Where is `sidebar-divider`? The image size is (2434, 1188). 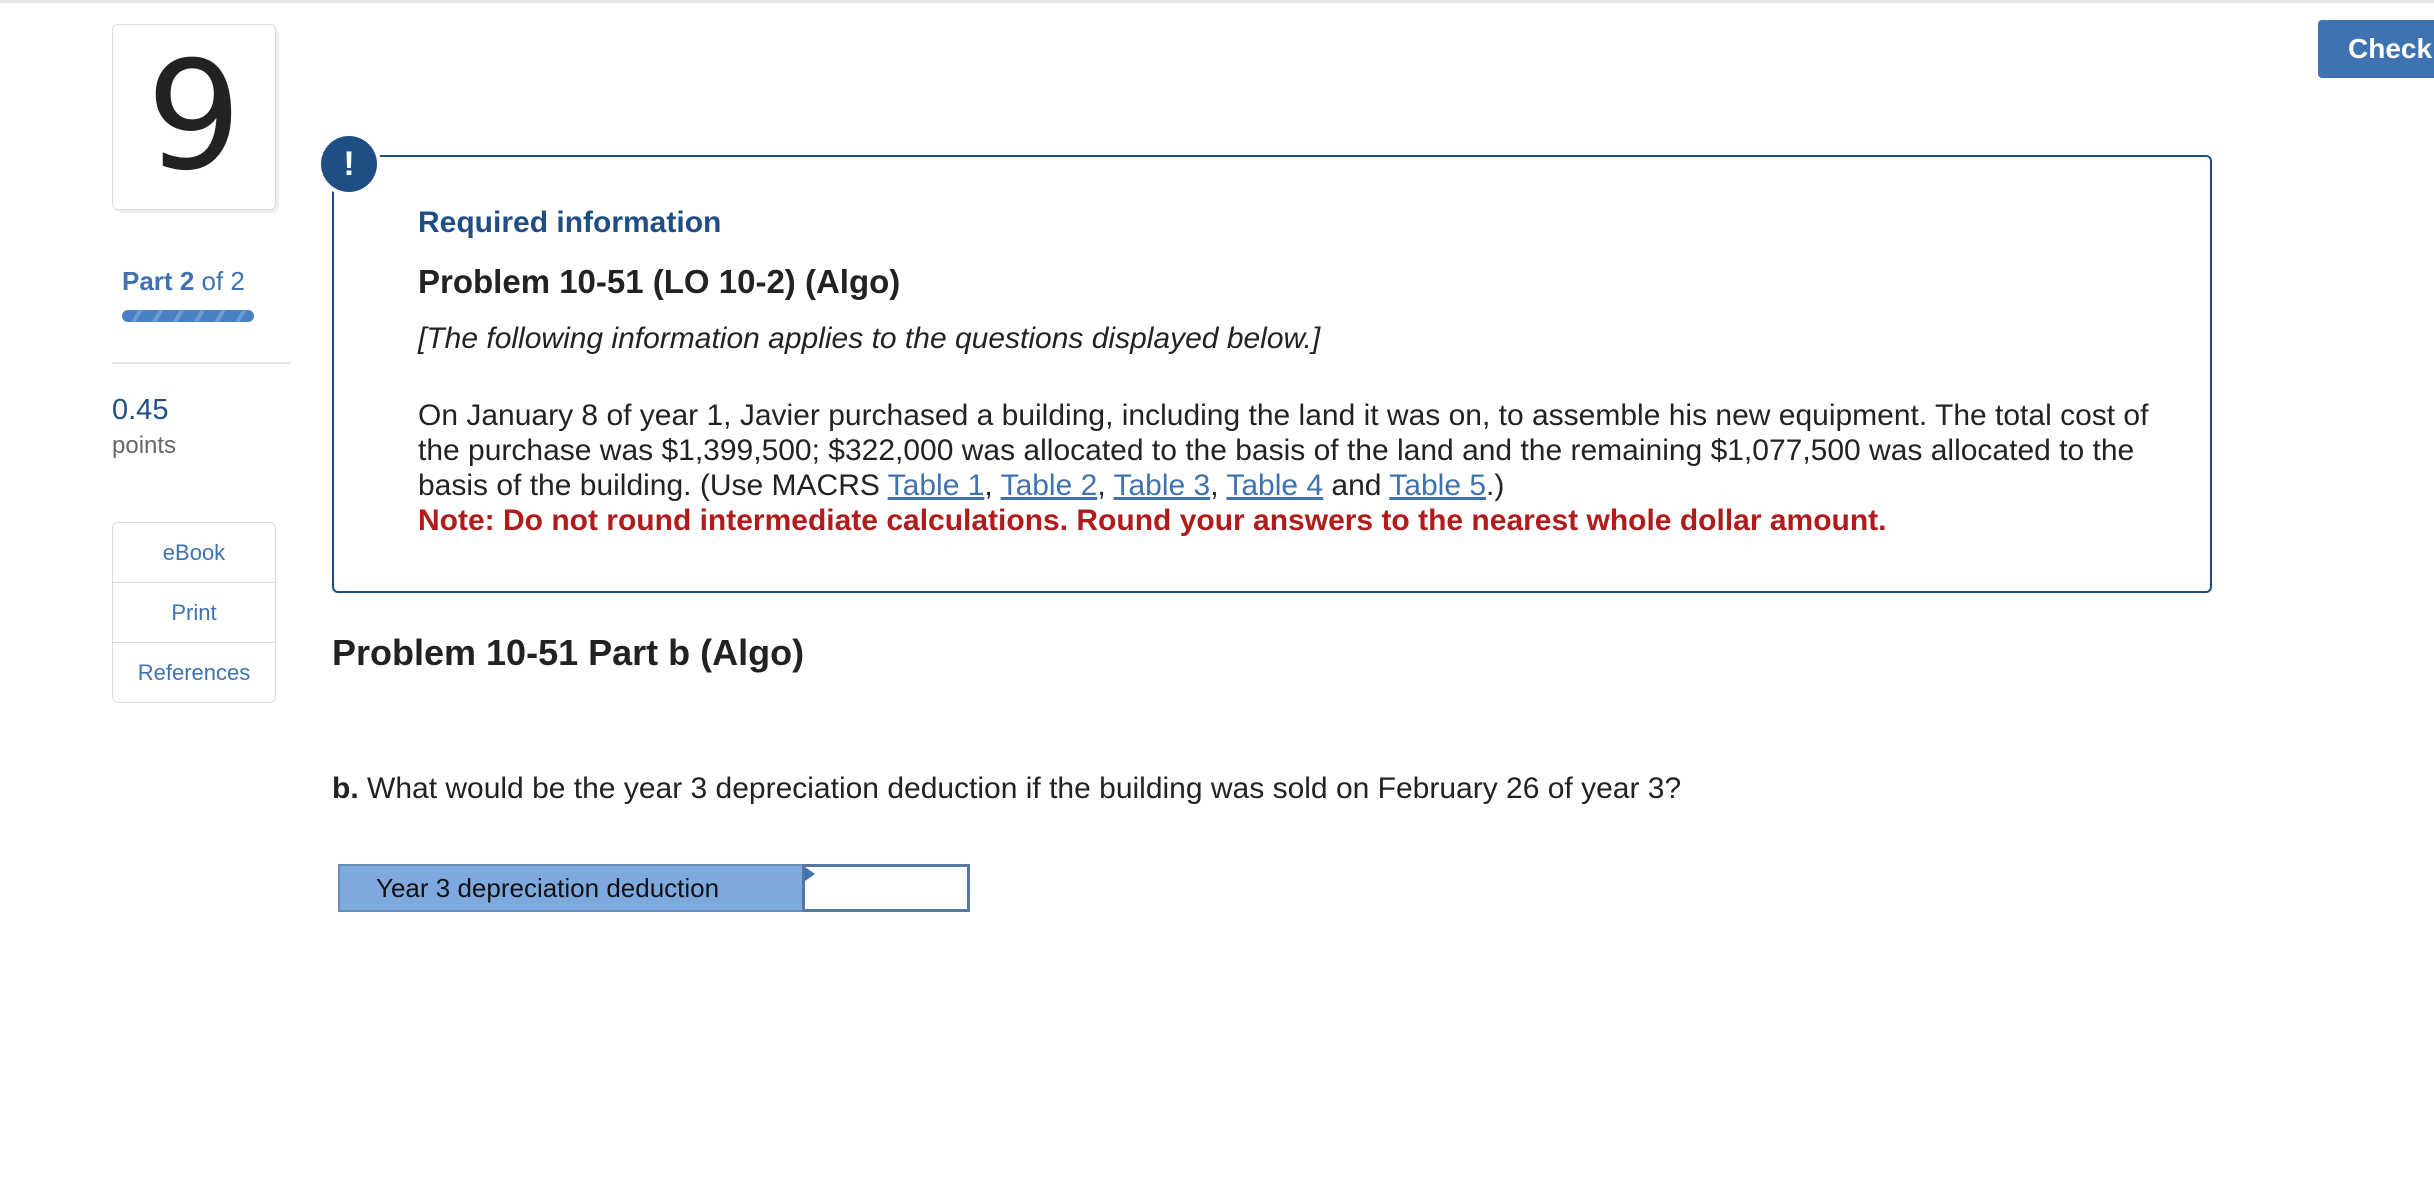
sidebar-divider is located at coordinates (201, 363).